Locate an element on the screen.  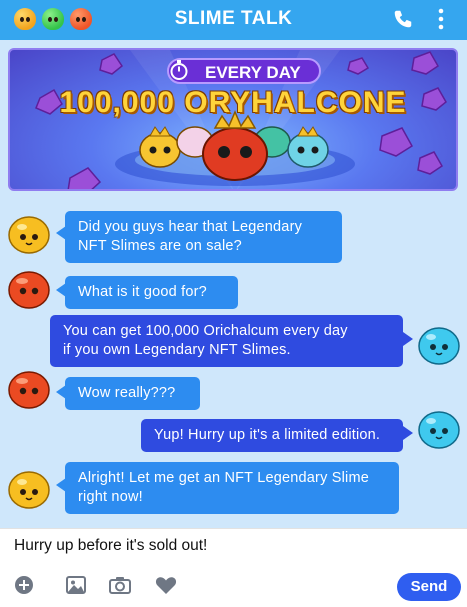
app-header: SLIME TALK is located at coordinates (233, 20).